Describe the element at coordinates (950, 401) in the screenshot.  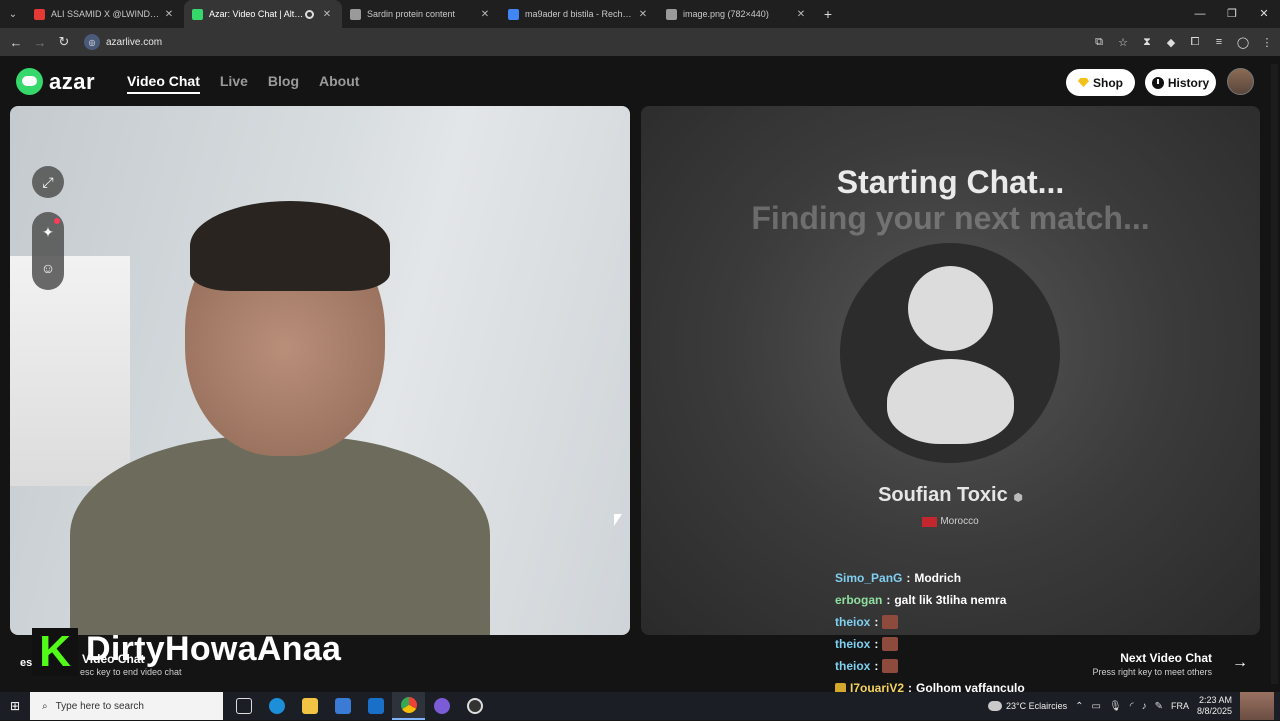
I see `person-silhouette-body-icon` at that location.